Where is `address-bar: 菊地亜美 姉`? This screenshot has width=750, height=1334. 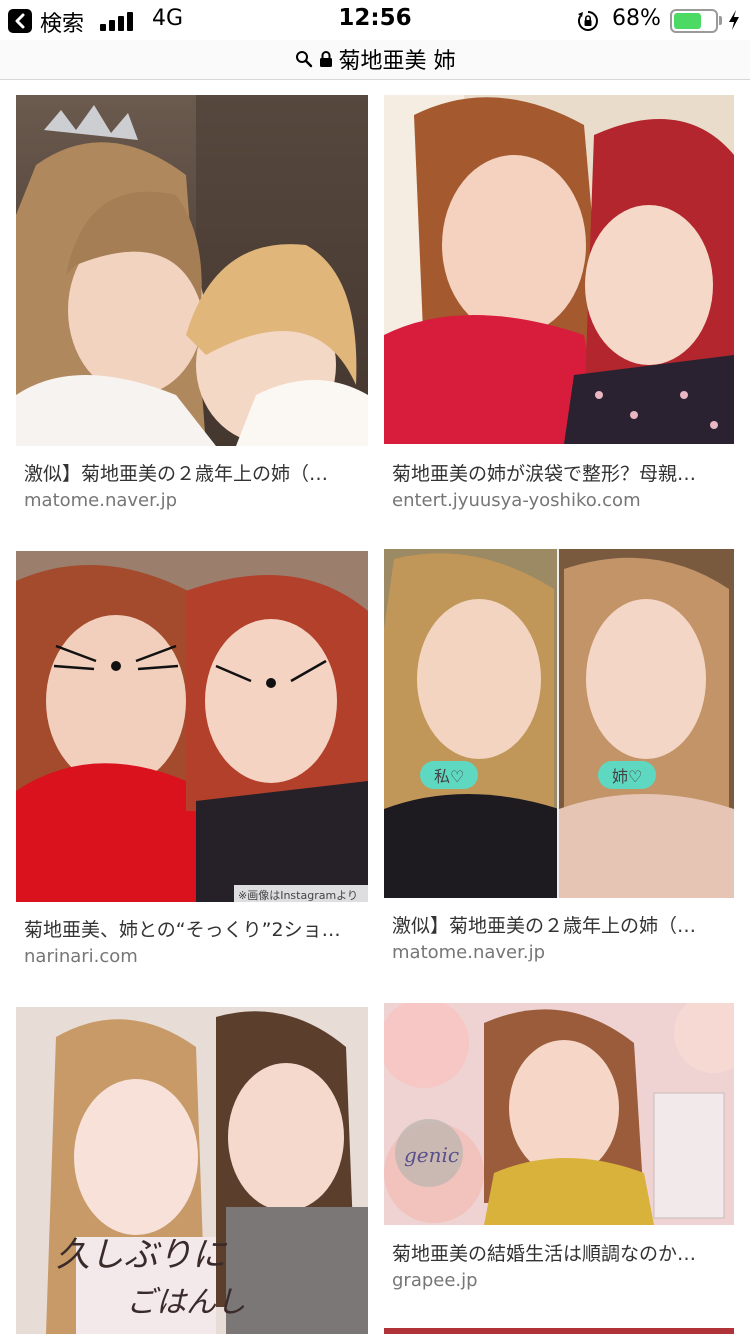
address-bar: 菊地亜美 姉 is located at coordinates (375, 60).